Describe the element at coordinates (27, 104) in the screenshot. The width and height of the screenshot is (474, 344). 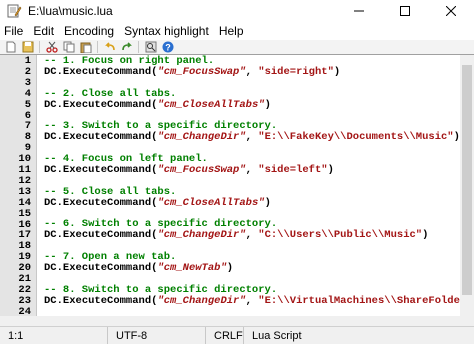
I see `line-number: 5` at that location.